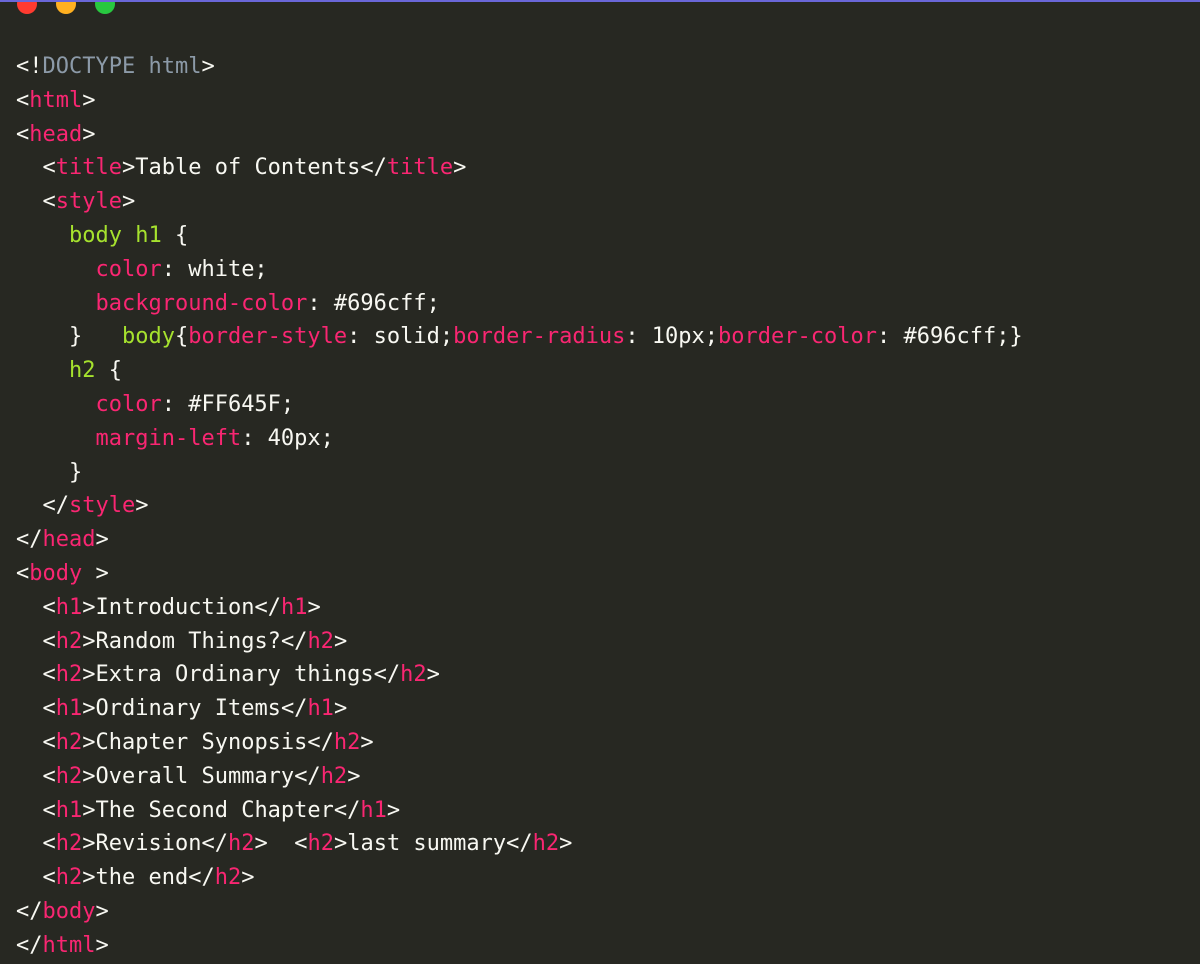 The width and height of the screenshot is (1200, 964). Describe the element at coordinates (201, 303) in the screenshot. I see `code-token: background-color` at that location.